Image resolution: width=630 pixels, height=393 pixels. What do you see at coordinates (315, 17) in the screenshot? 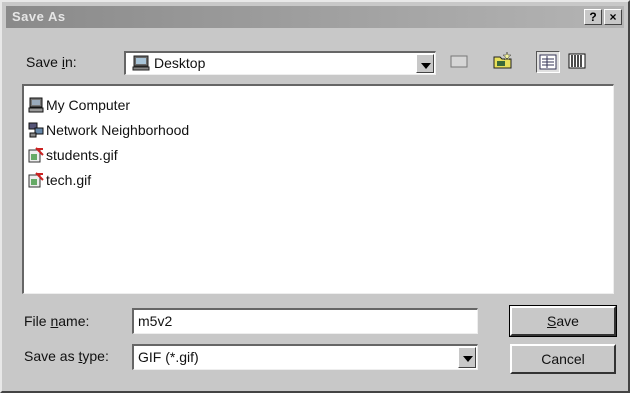
I see `title-bar: Save As ? ×` at bounding box center [315, 17].